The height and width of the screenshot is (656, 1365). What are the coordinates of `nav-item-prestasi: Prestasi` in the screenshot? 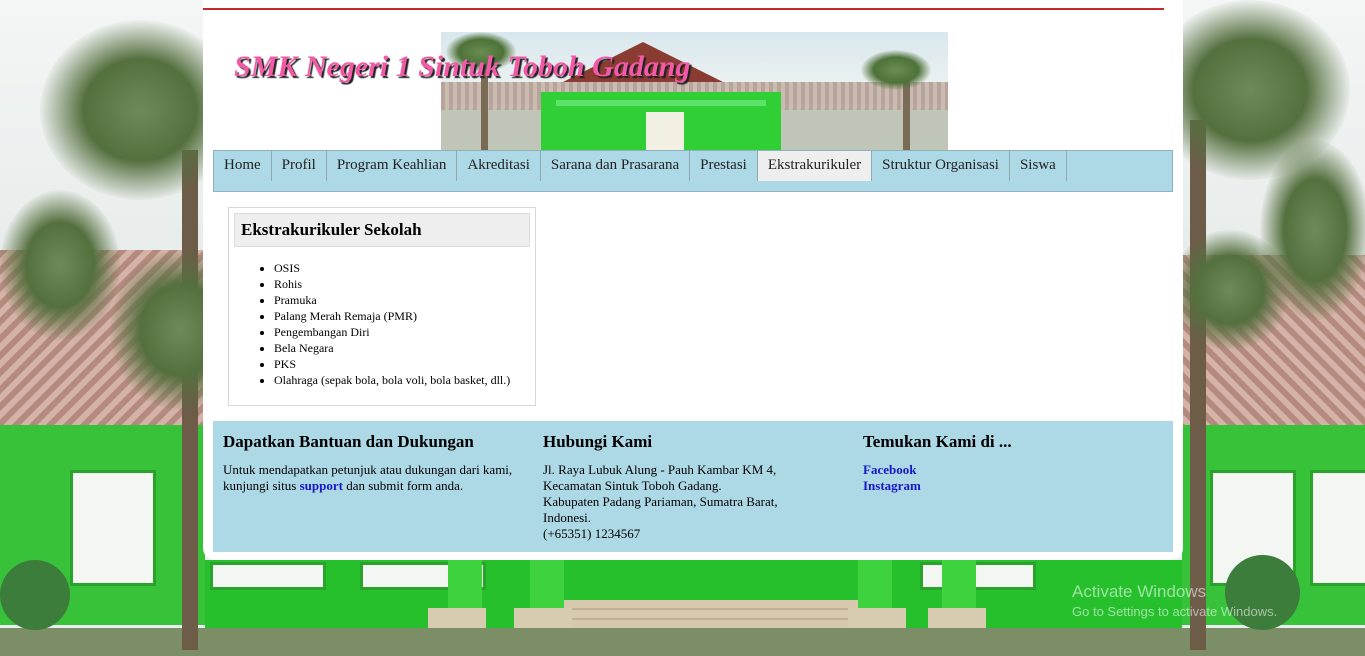 It's located at (724, 166).